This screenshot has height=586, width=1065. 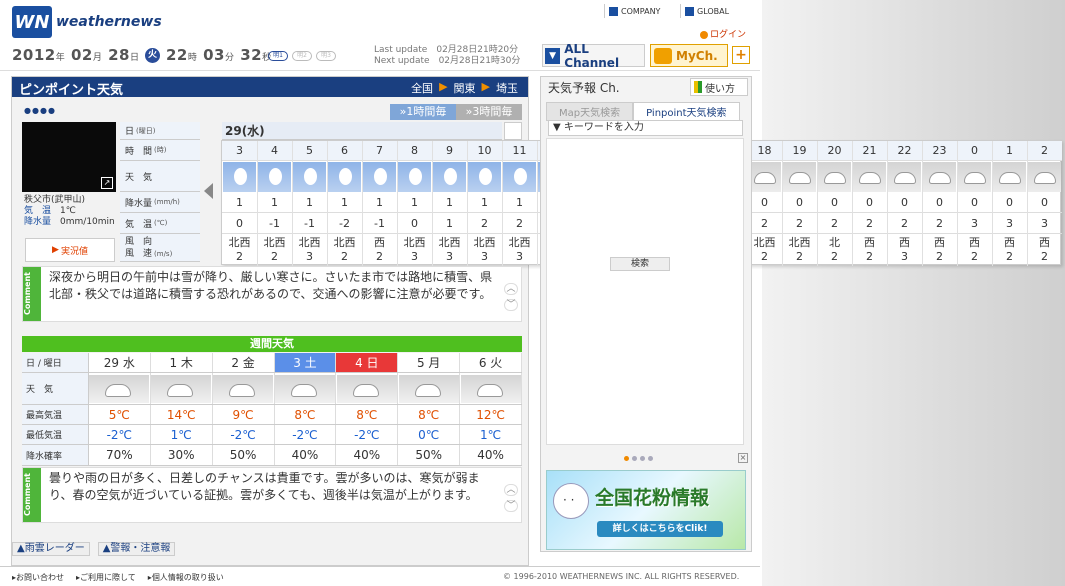 I want to click on header-divider, so click(x=380, y=70).